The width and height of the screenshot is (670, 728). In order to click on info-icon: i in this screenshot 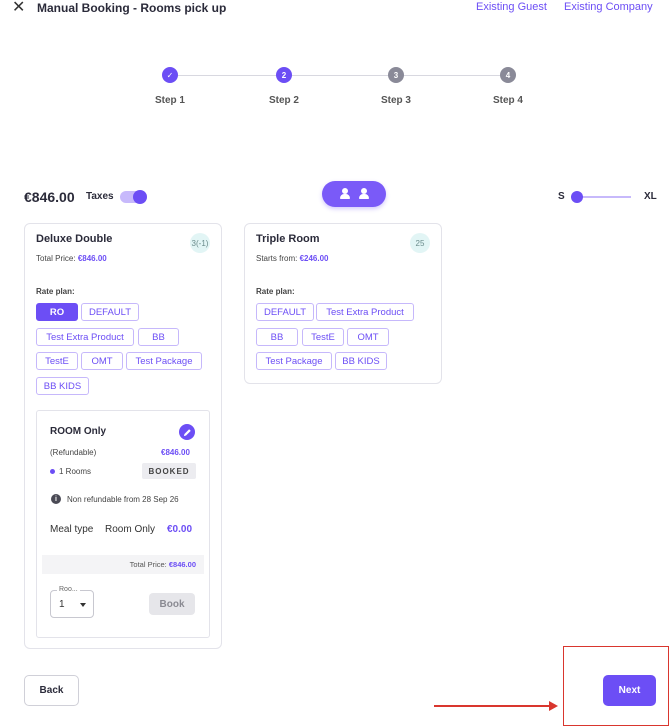, I will do `click(56, 499)`.